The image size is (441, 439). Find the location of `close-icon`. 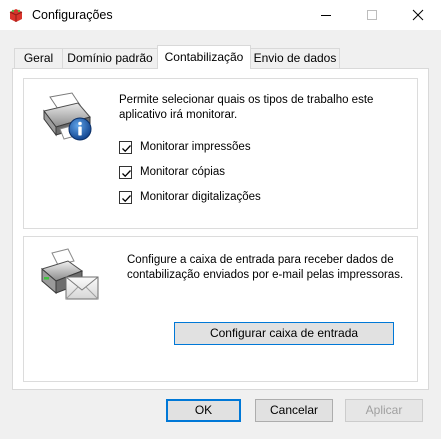

close-icon is located at coordinates (418, 15).